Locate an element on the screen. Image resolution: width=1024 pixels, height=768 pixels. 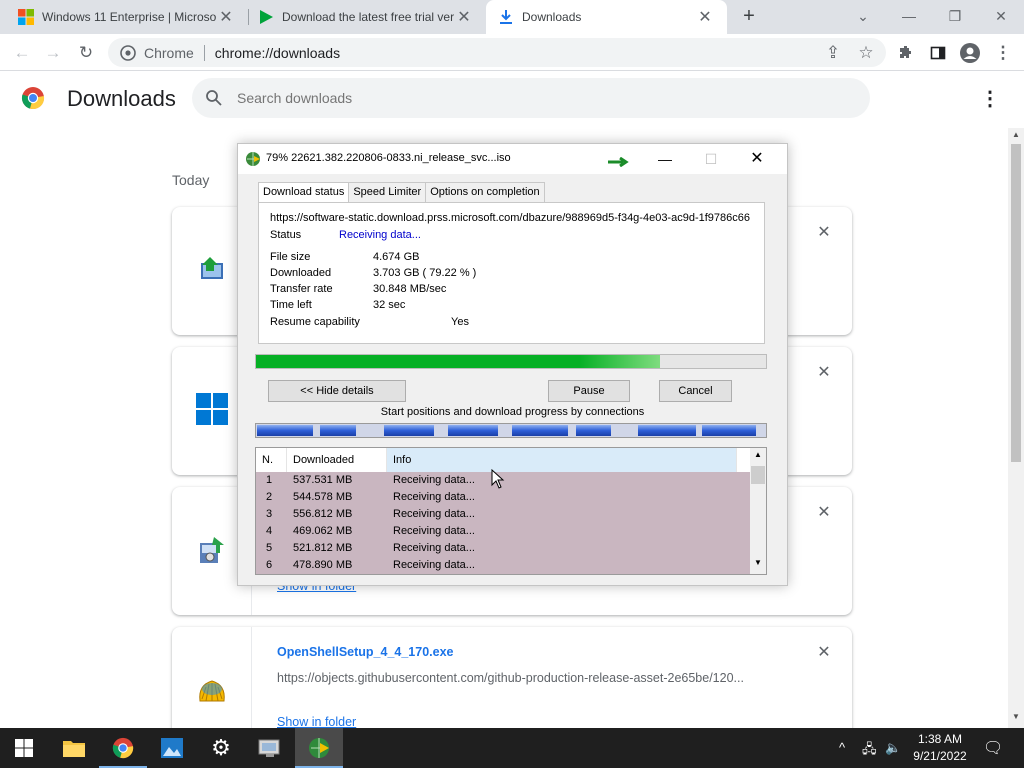
column-header-downloaded: Downloaded is located at coordinates (337, 460).